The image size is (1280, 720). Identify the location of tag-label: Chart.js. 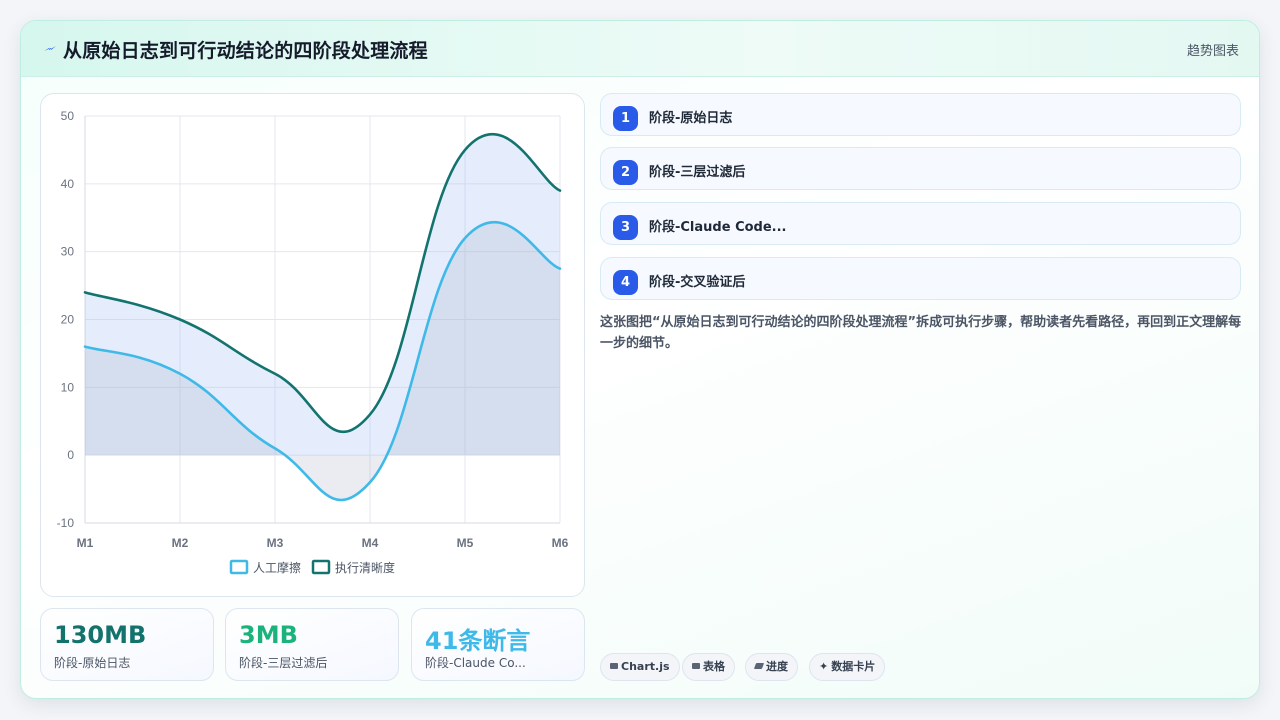
(645, 666).